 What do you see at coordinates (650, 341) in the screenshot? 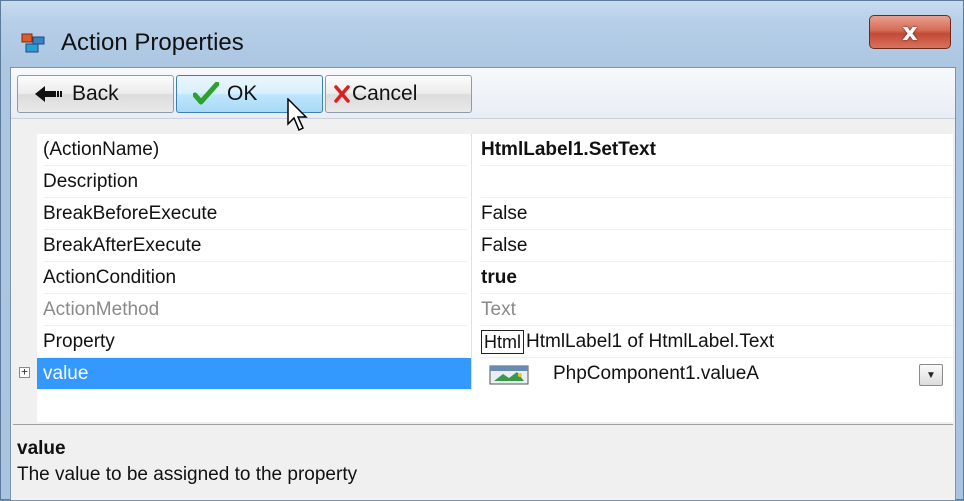
I see `property-value-text: HtmlLabel1 of HtmlLabel.Text` at bounding box center [650, 341].